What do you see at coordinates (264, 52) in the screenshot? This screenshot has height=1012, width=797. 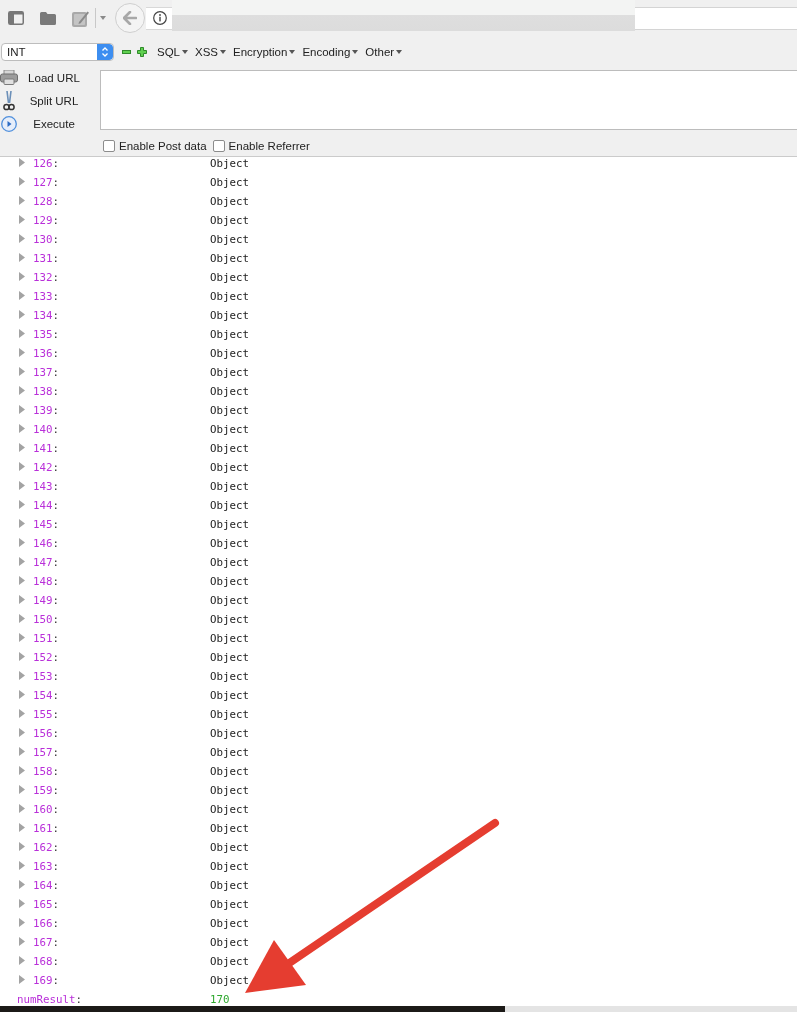 I see `menu-button: Encryption` at bounding box center [264, 52].